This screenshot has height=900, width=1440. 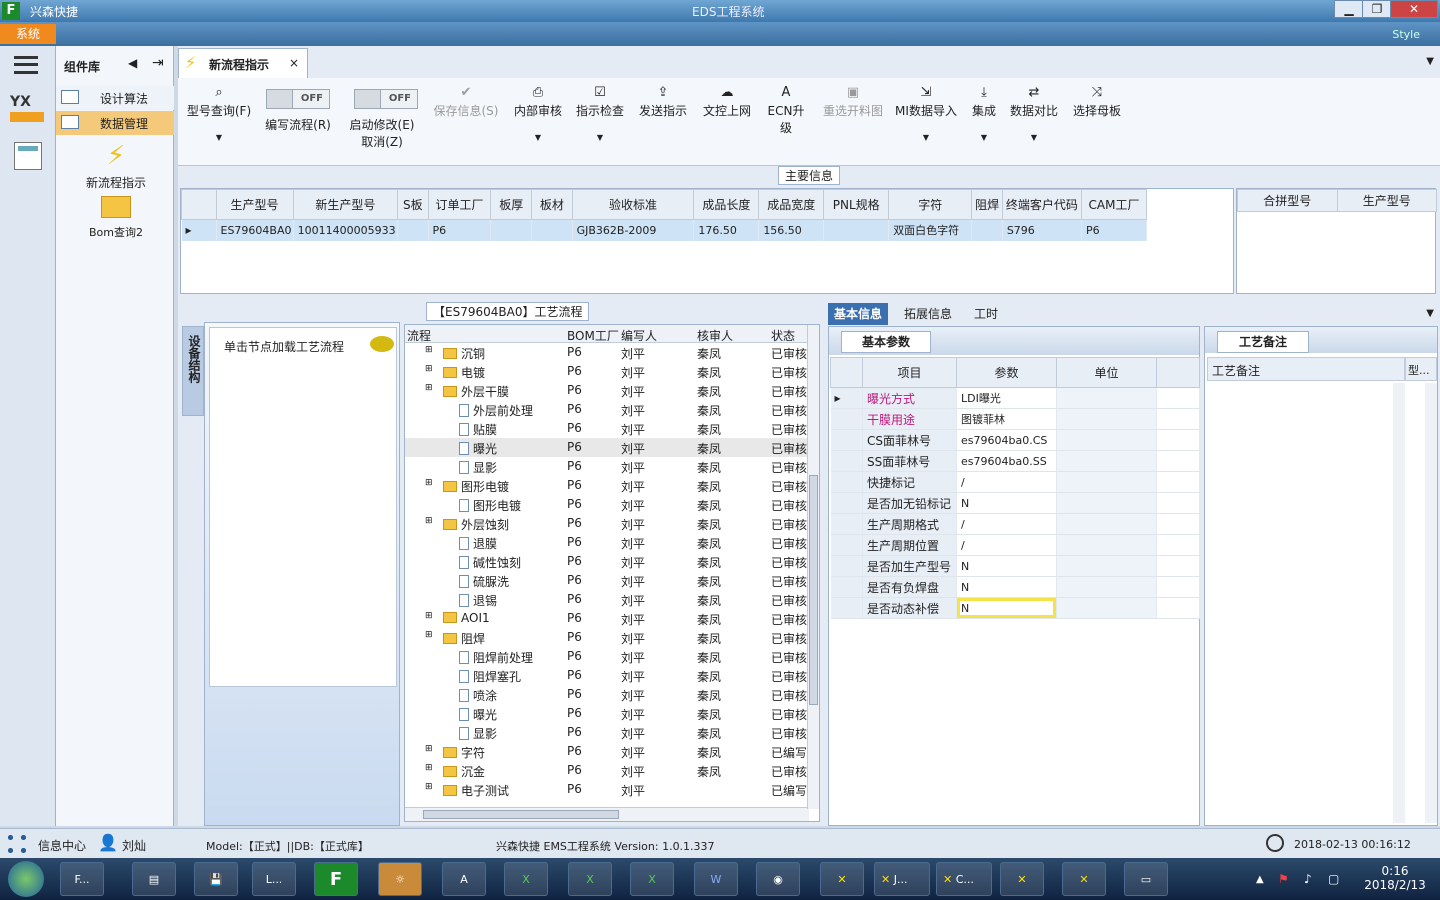 I want to click on column-header: 成品长度, so click(x=726, y=204).